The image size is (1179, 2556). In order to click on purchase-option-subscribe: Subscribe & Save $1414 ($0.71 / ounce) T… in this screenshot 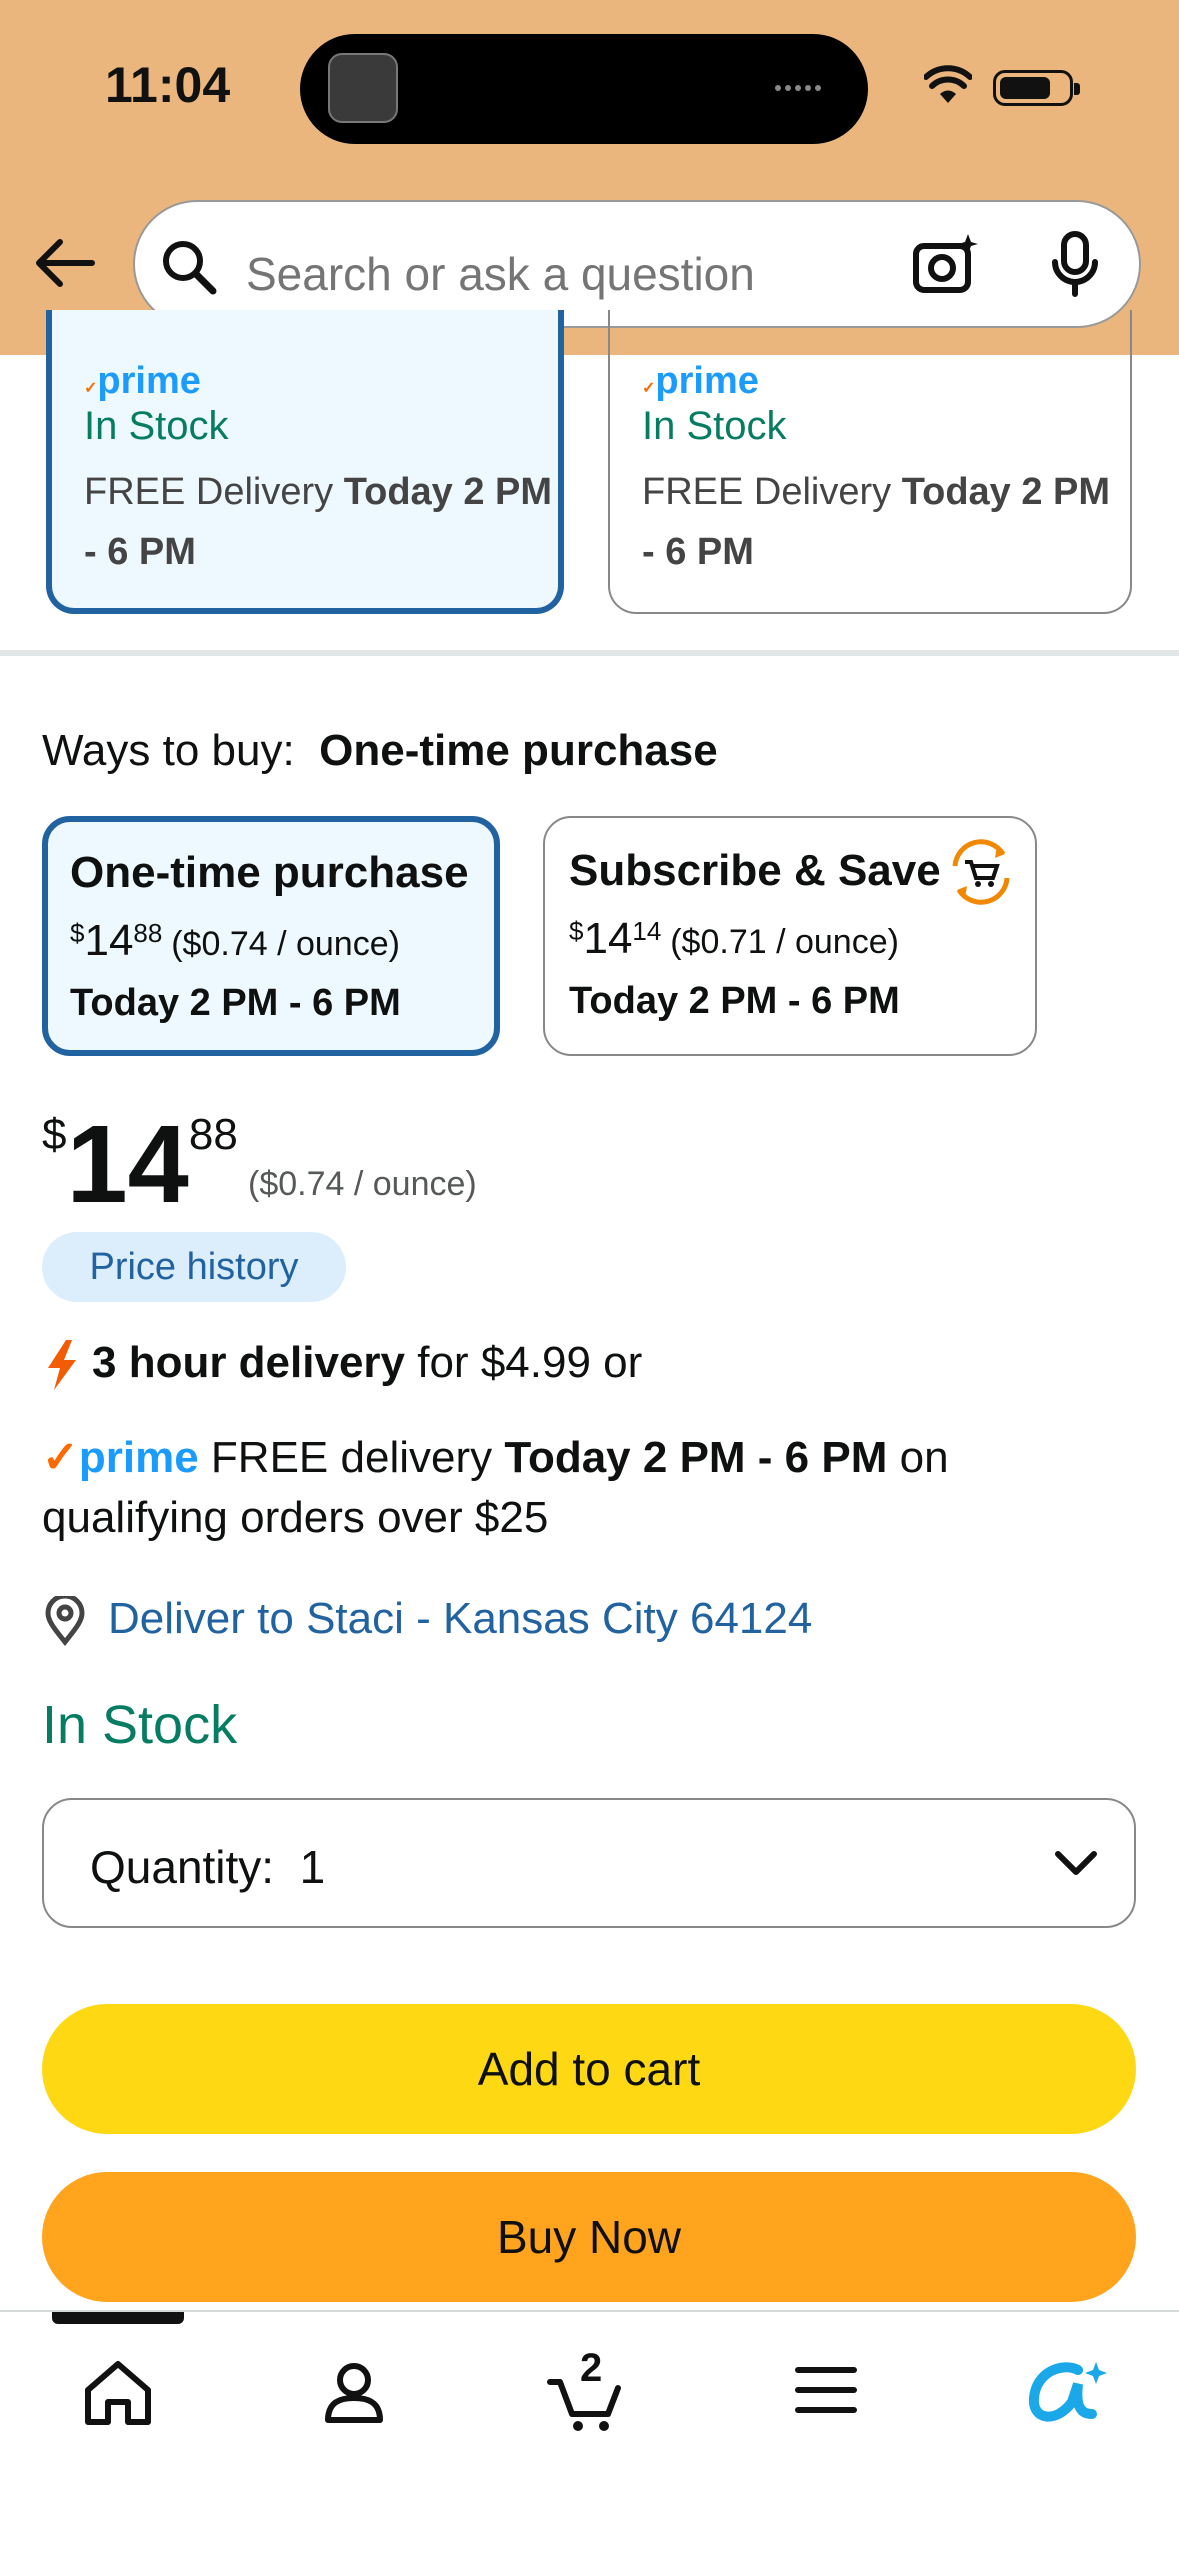, I will do `click(790, 936)`.